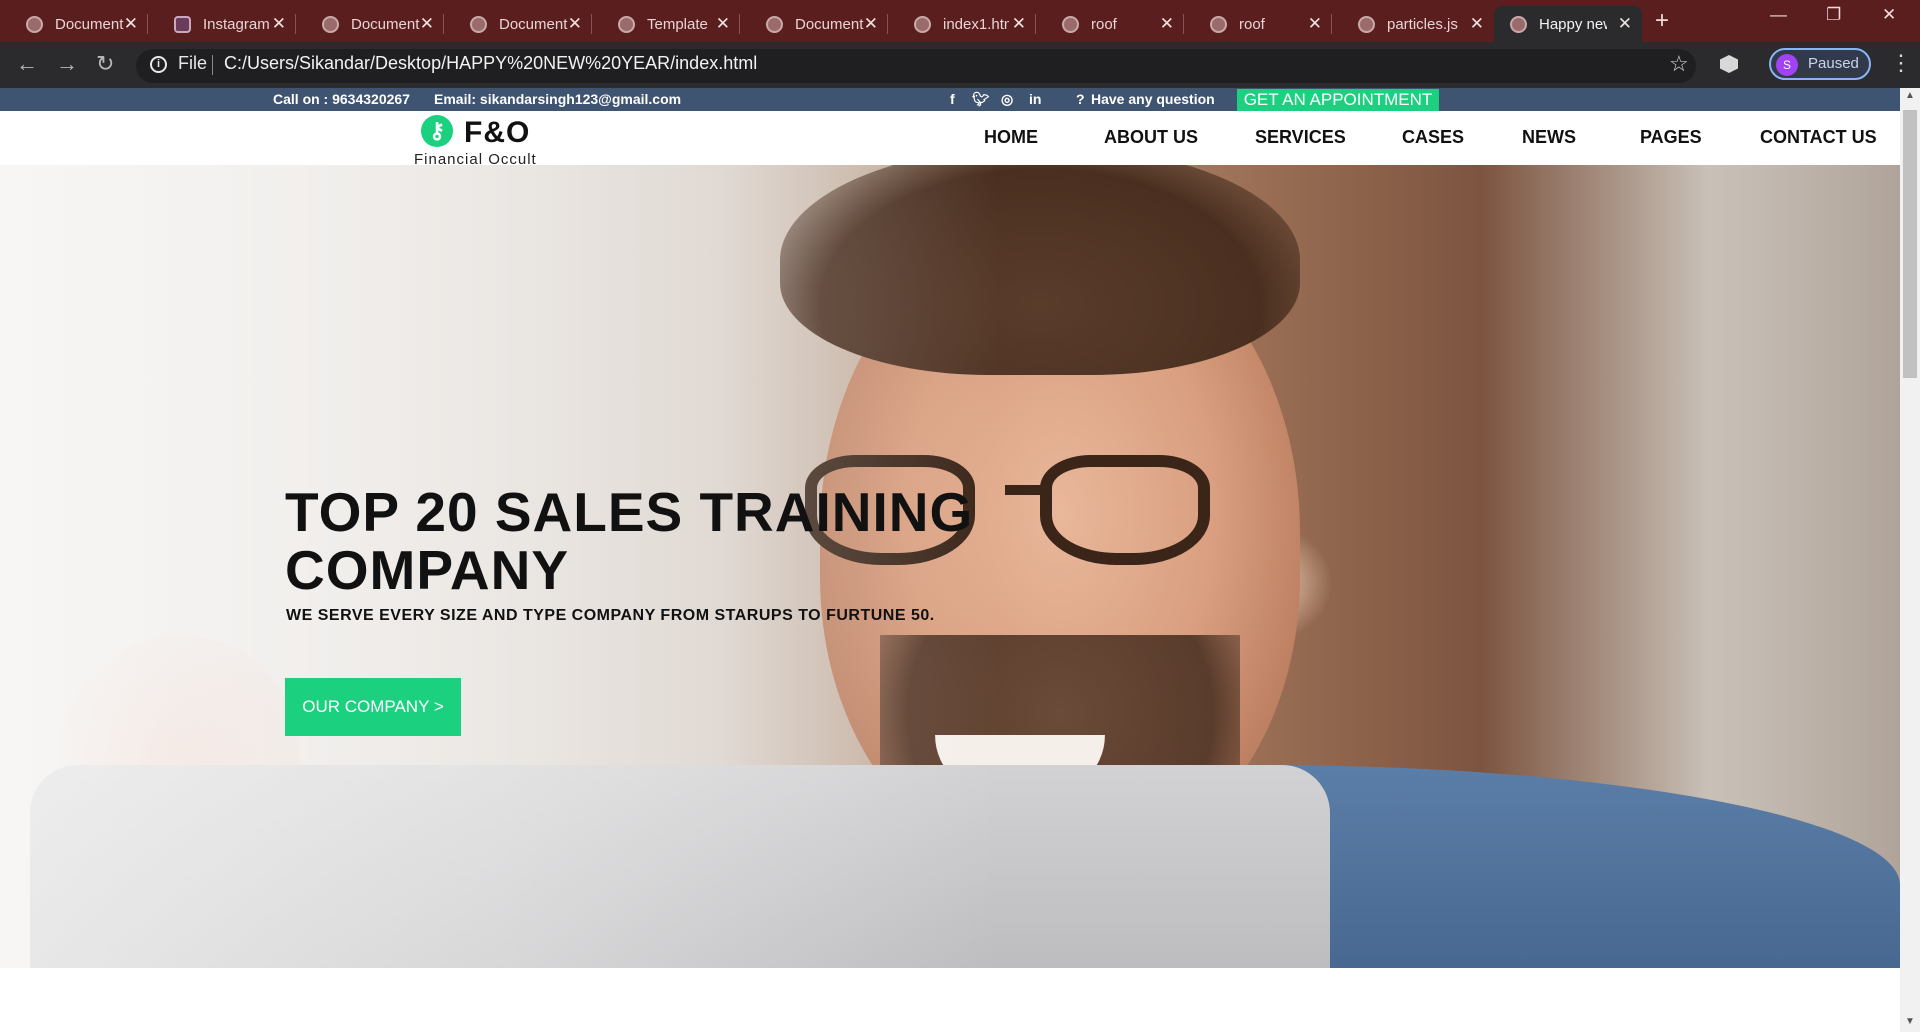  Describe the element at coordinates (222, 24) in the screenshot. I see `browser-tab: Instagram ✕` at that location.